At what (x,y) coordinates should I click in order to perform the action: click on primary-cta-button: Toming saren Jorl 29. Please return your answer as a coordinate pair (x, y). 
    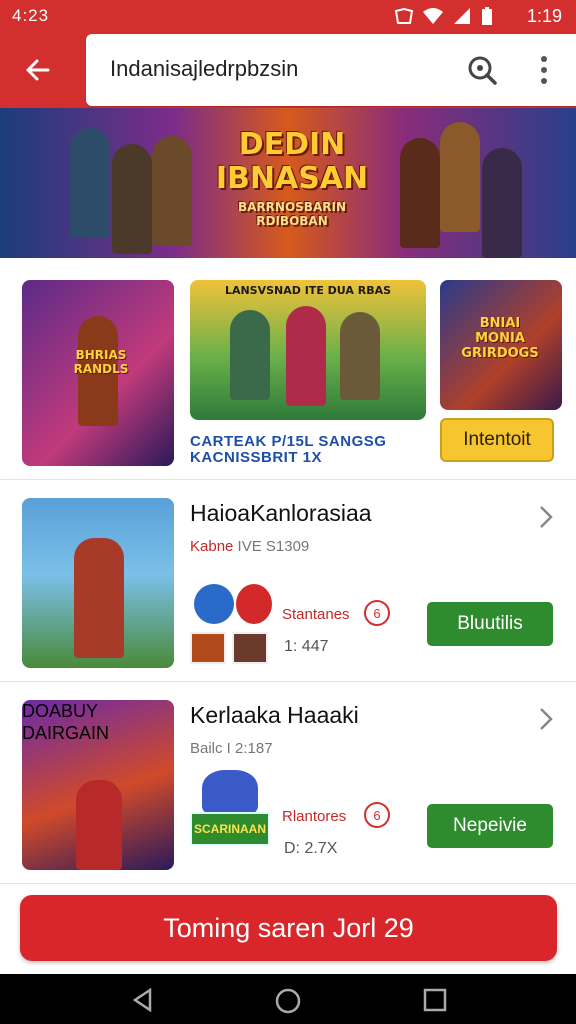
    Looking at the image, I should click on (288, 928).